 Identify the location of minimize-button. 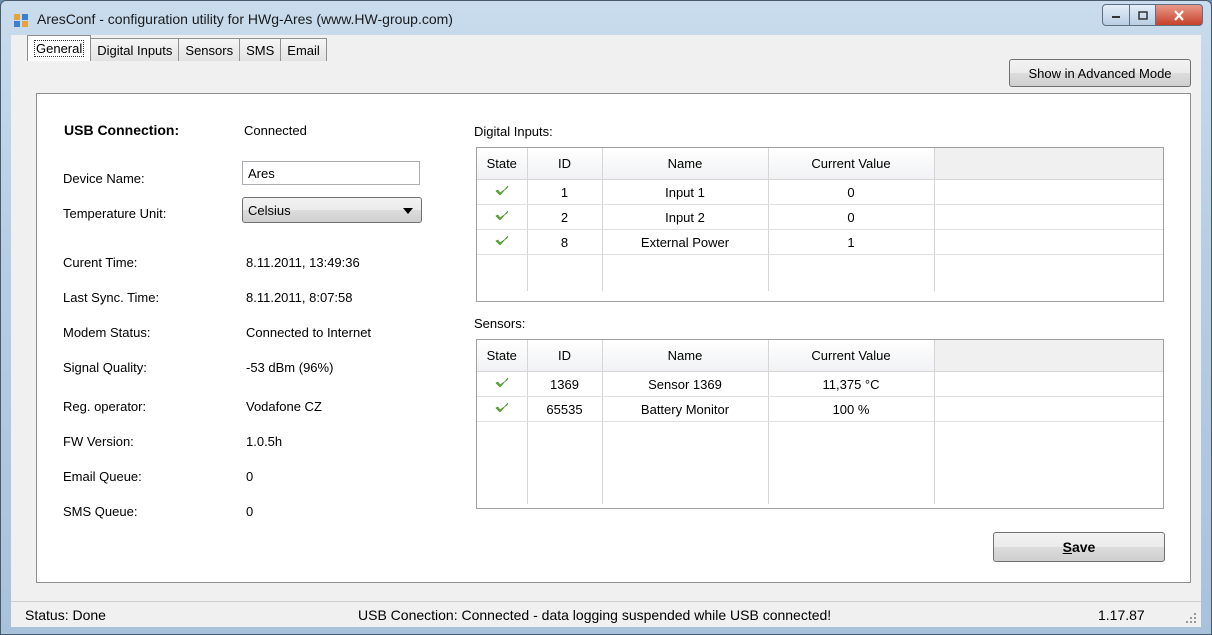
(1116, 15).